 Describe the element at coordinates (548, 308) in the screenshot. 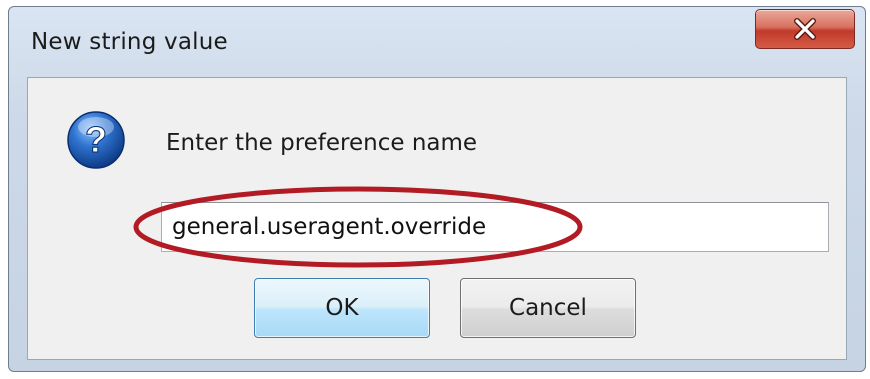

I see `cancel-button: Cancel` at that location.